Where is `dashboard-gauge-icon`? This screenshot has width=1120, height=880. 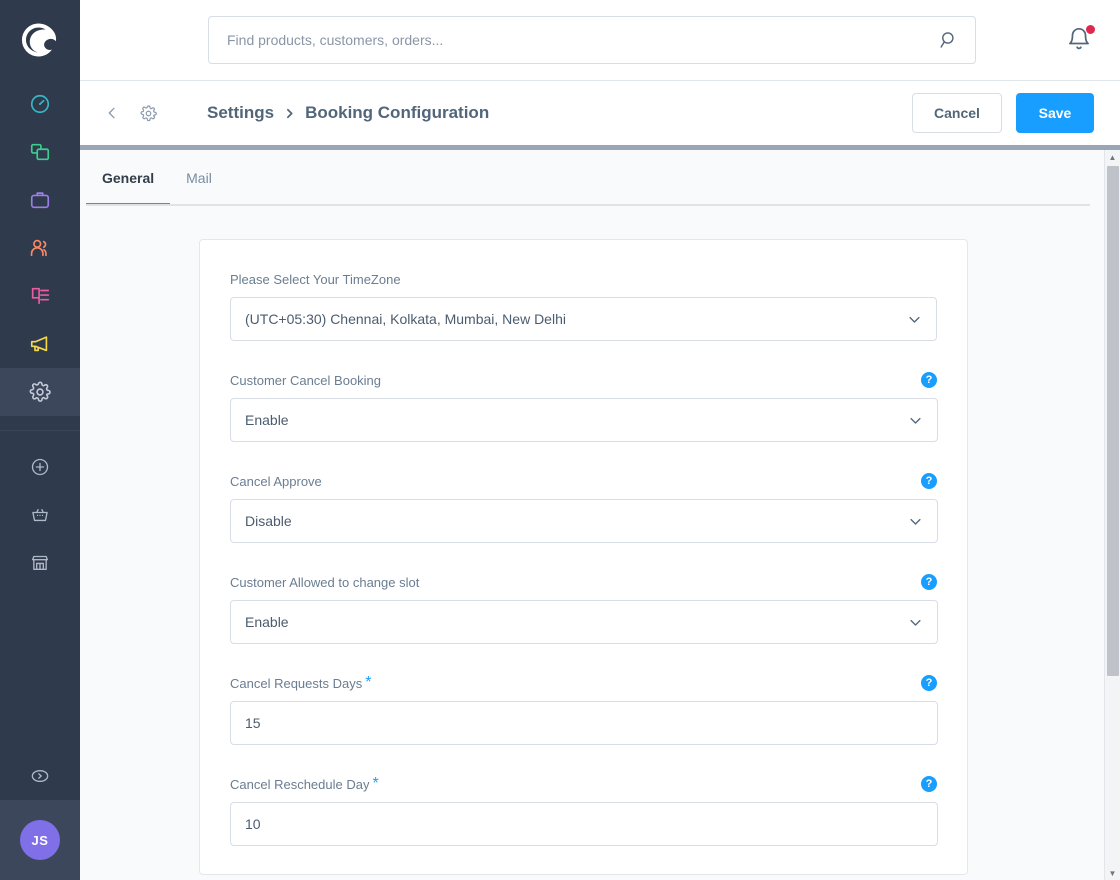
dashboard-gauge-icon is located at coordinates (40, 104).